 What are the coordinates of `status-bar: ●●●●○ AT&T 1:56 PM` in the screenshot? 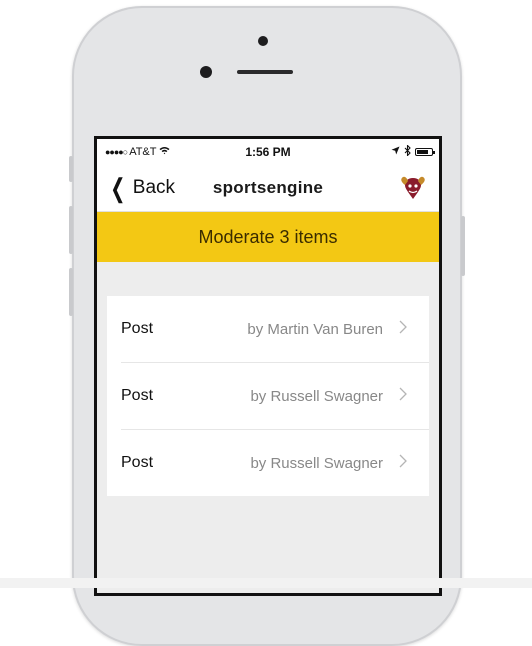 It's located at (268, 152).